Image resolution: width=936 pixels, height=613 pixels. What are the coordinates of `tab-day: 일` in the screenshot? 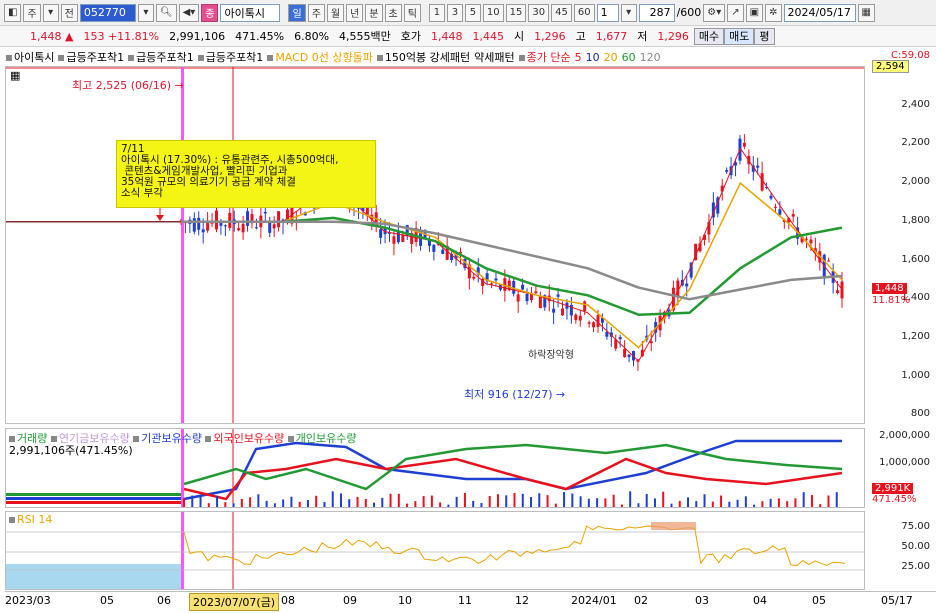 It's located at (297, 12).